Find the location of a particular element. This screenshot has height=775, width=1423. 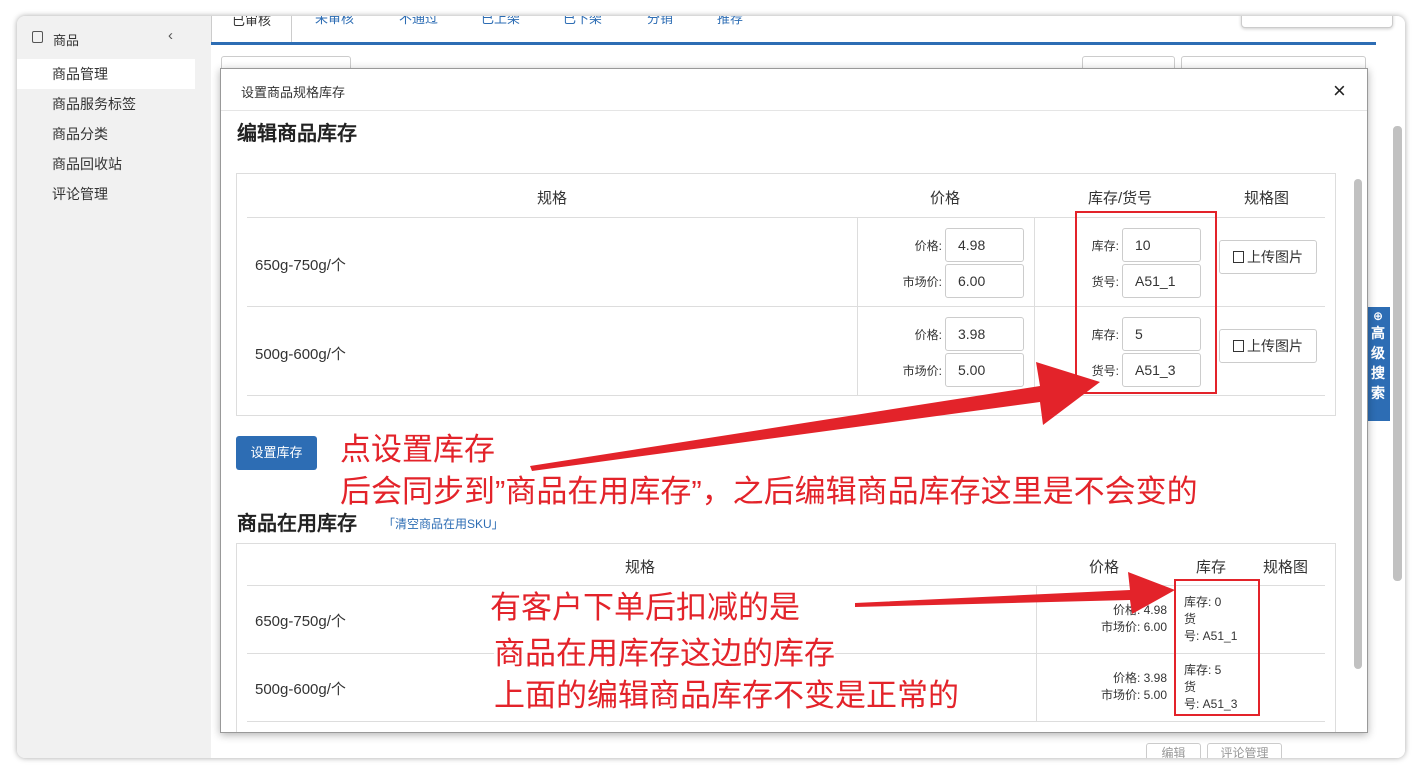

status-tabs: 已审核 未审核 不通过 已上架 已下架 分销 推荐 is located at coordinates (793, 30).